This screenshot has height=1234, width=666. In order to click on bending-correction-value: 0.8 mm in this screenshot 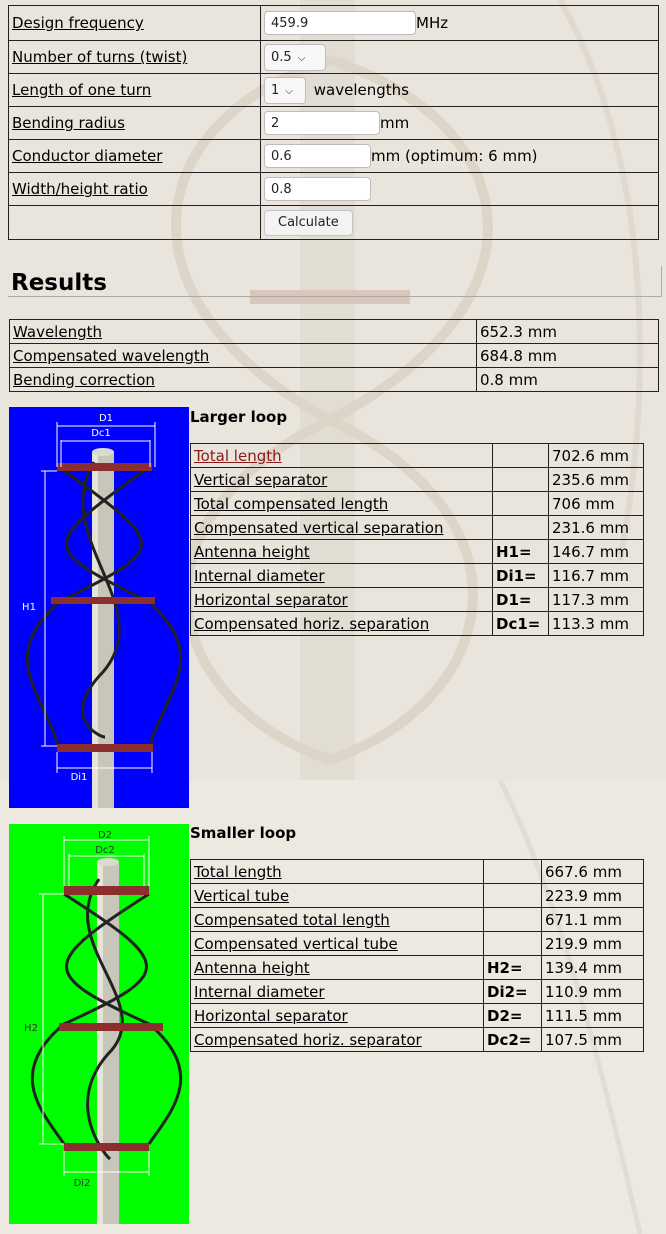, I will do `click(567, 379)`.